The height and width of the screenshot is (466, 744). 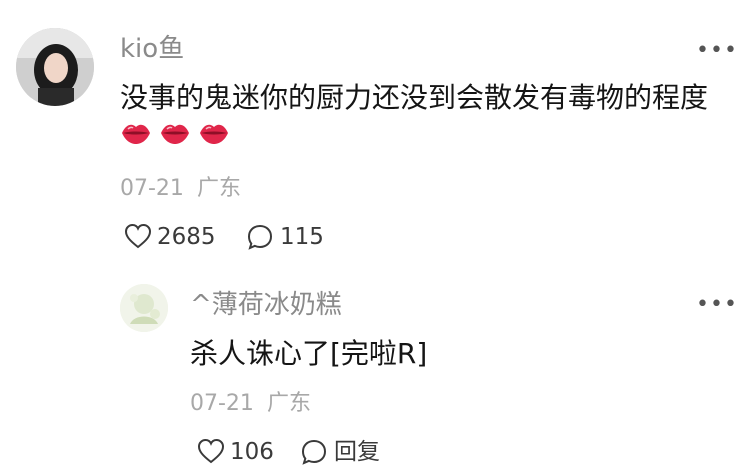 I want to click on comment-meta: 07-21 广东, so click(x=180, y=189).